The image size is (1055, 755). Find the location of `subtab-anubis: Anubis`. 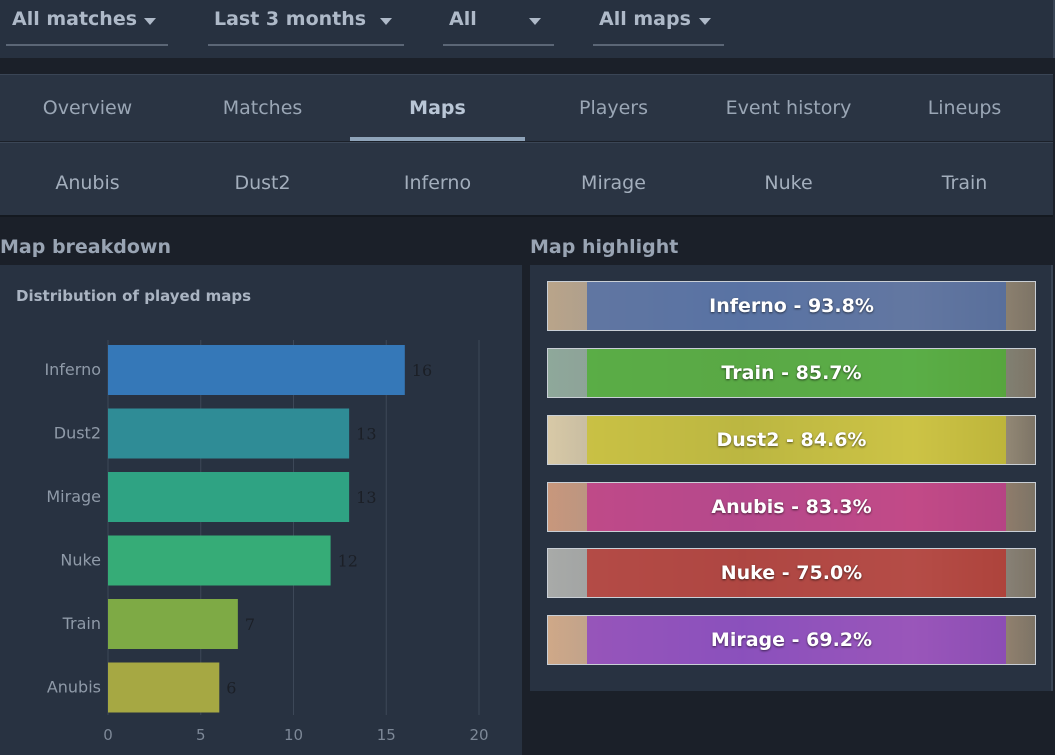

subtab-anubis: Anubis is located at coordinates (87, 179).